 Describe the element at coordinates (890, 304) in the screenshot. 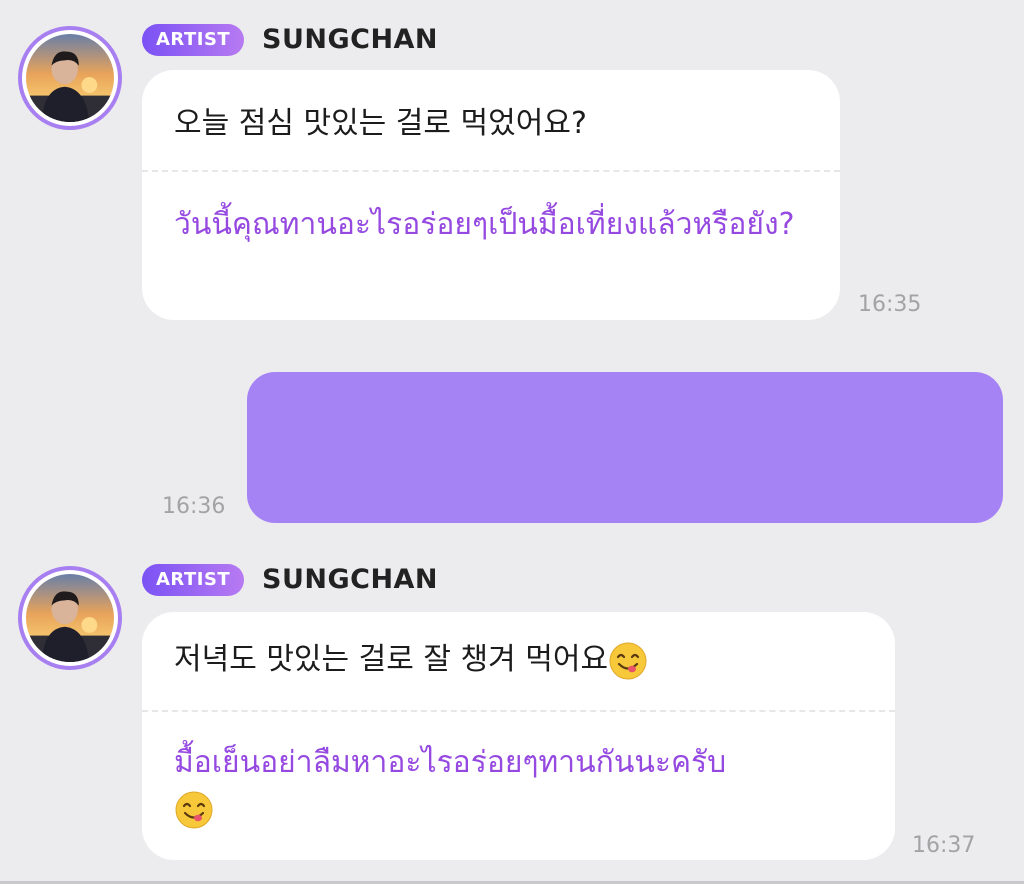

I see `message-timestamp: 16:35` at that location.